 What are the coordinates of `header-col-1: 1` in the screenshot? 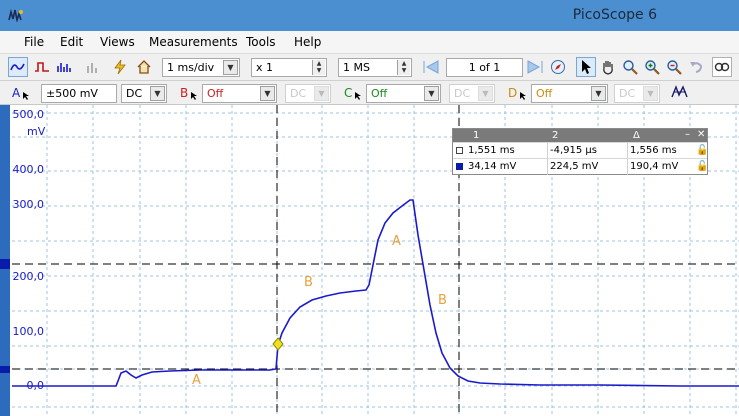 It's located at (476, 135).